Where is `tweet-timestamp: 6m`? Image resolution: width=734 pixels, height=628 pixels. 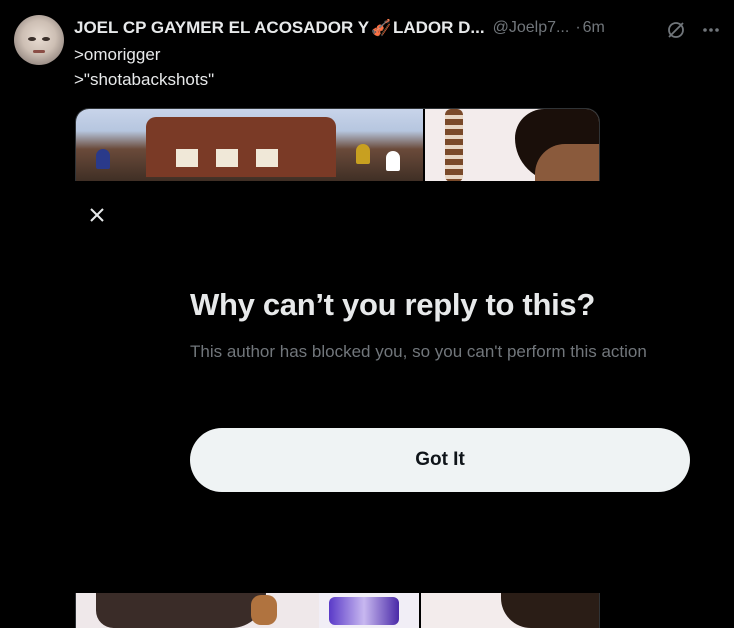 tweet-timestamp: 6m is located at coordinates (594, 28).